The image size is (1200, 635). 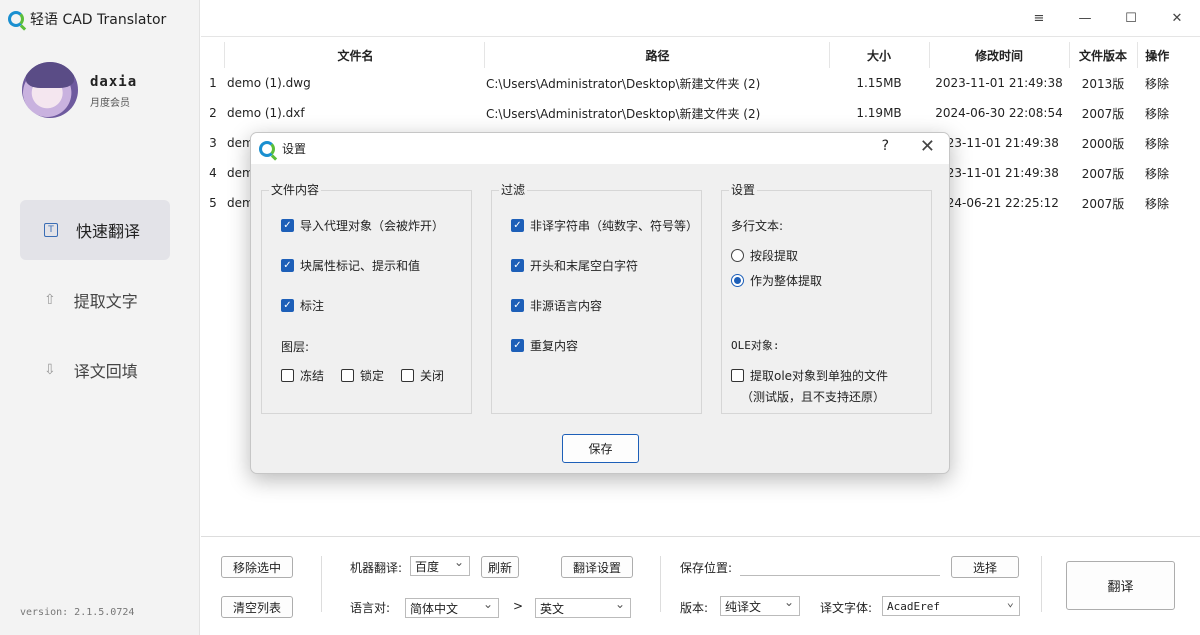 I want to click on checkbox-import-proxy: ✓ 导入代理对象（会被炸开）, so click(x=362, y=225).